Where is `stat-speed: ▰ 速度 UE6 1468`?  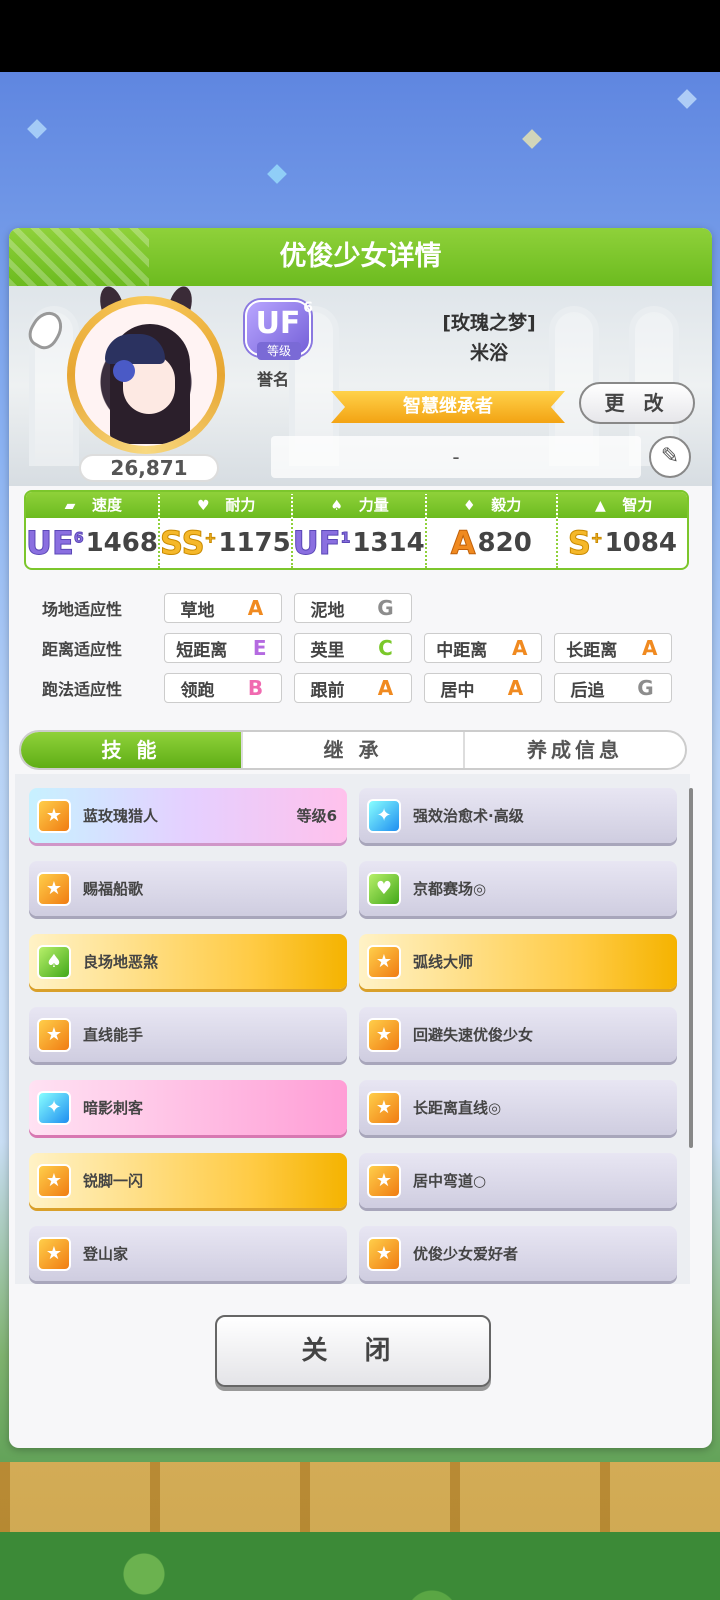
stat-speed: ▰ 速度 UE6 1468 is located at coordinates (93, 530).